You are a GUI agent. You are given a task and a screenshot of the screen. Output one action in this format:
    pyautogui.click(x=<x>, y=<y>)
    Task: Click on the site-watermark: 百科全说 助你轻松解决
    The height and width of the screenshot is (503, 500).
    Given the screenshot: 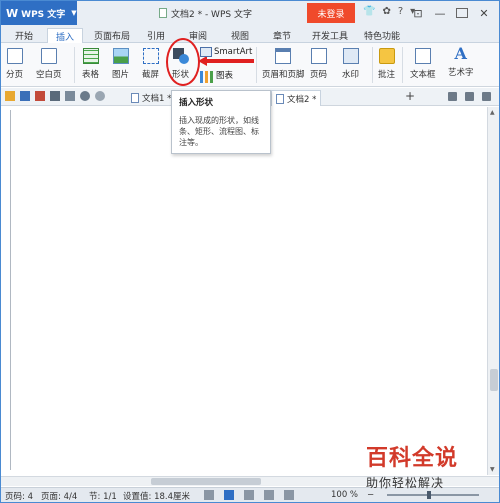 What is the action you would take?
    pyautogui.click(x=430, y=471)
    